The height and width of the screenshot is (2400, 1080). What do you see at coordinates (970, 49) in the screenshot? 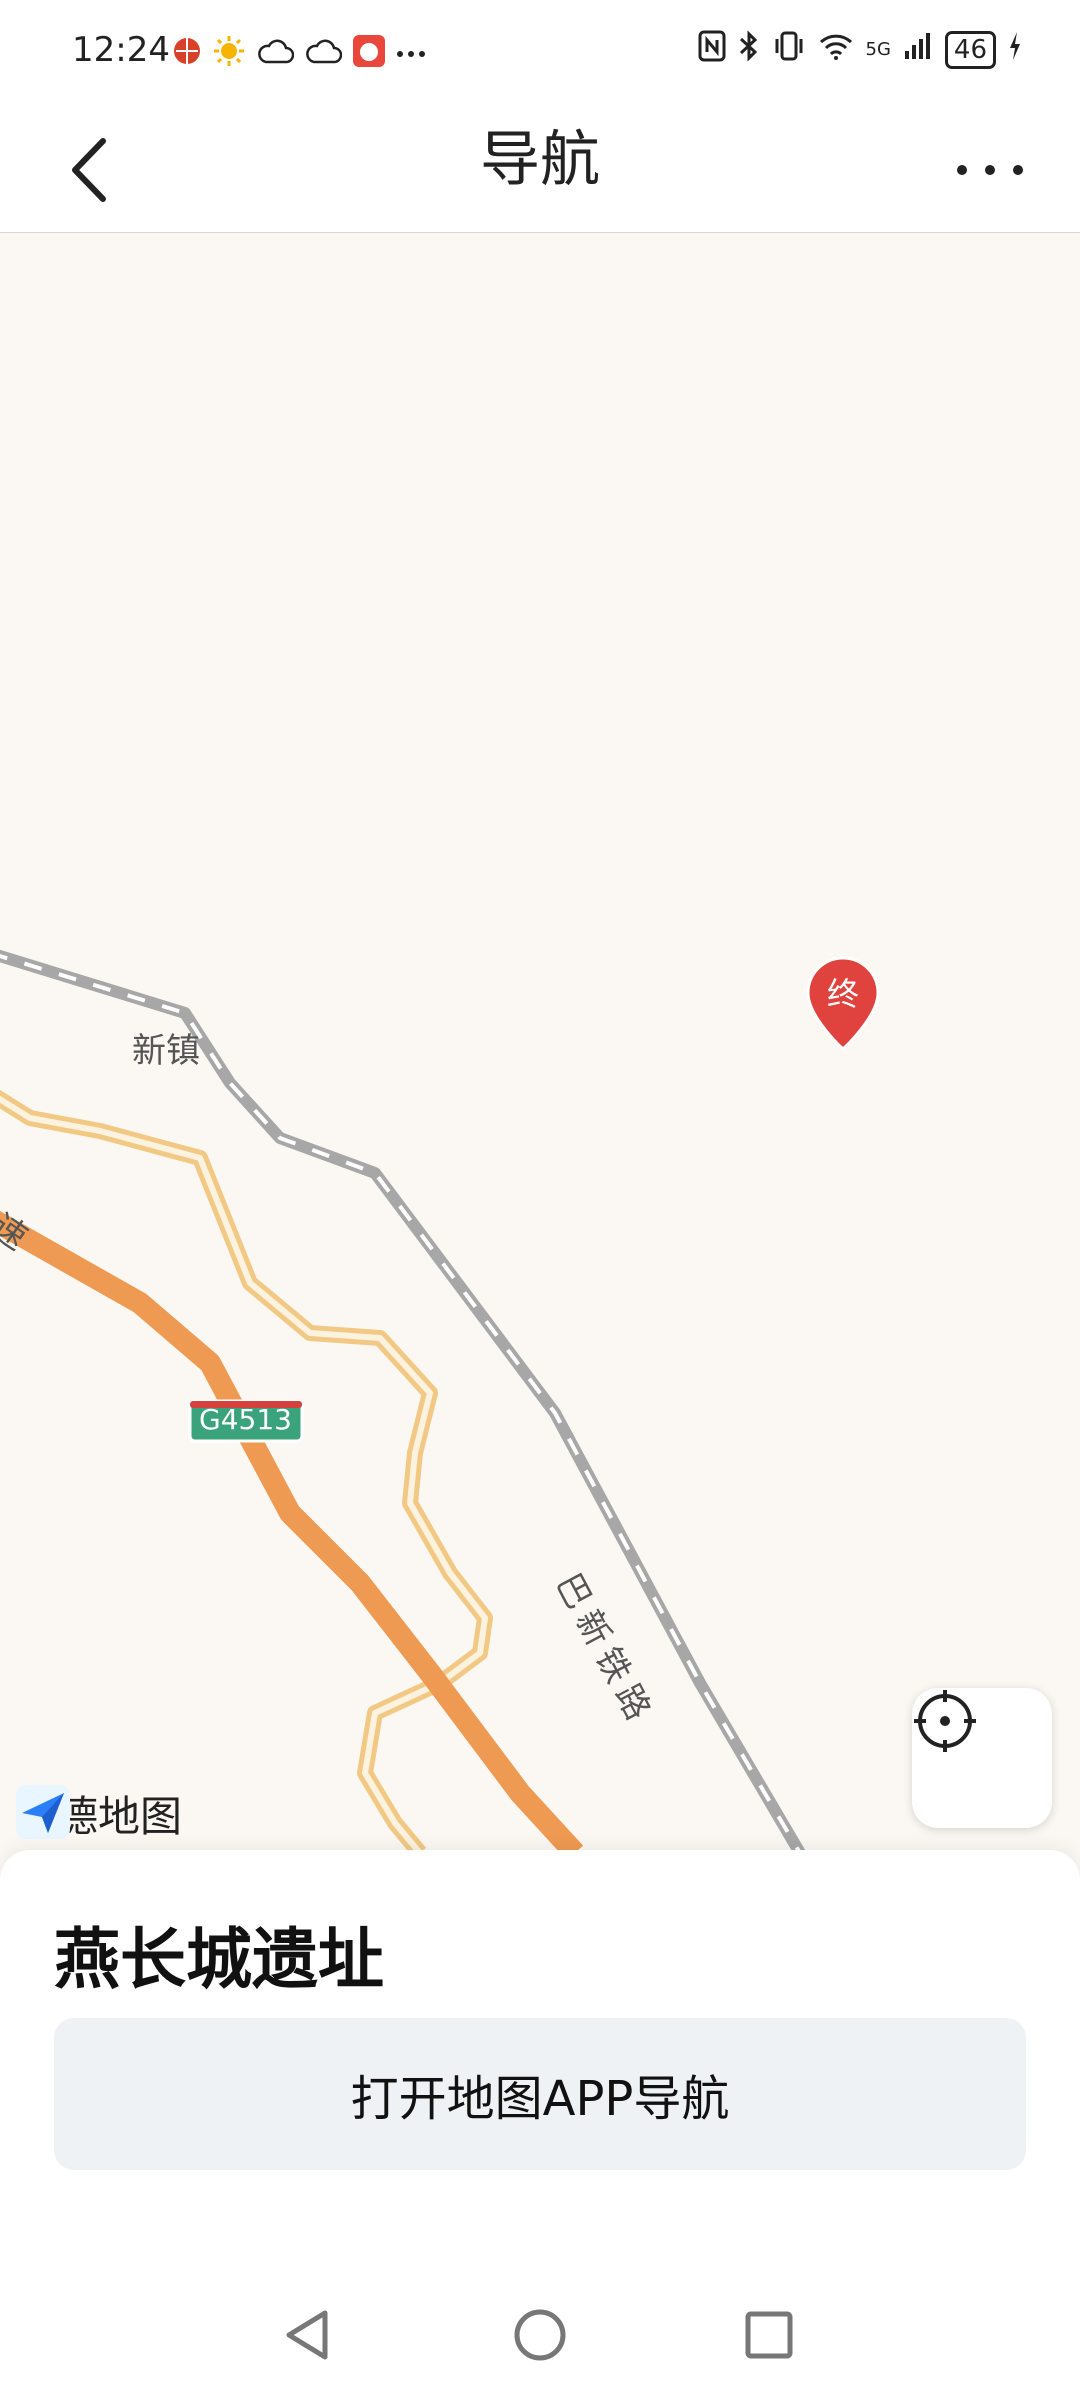
I see `battery-level: 46` at bounding box center [970, 49].